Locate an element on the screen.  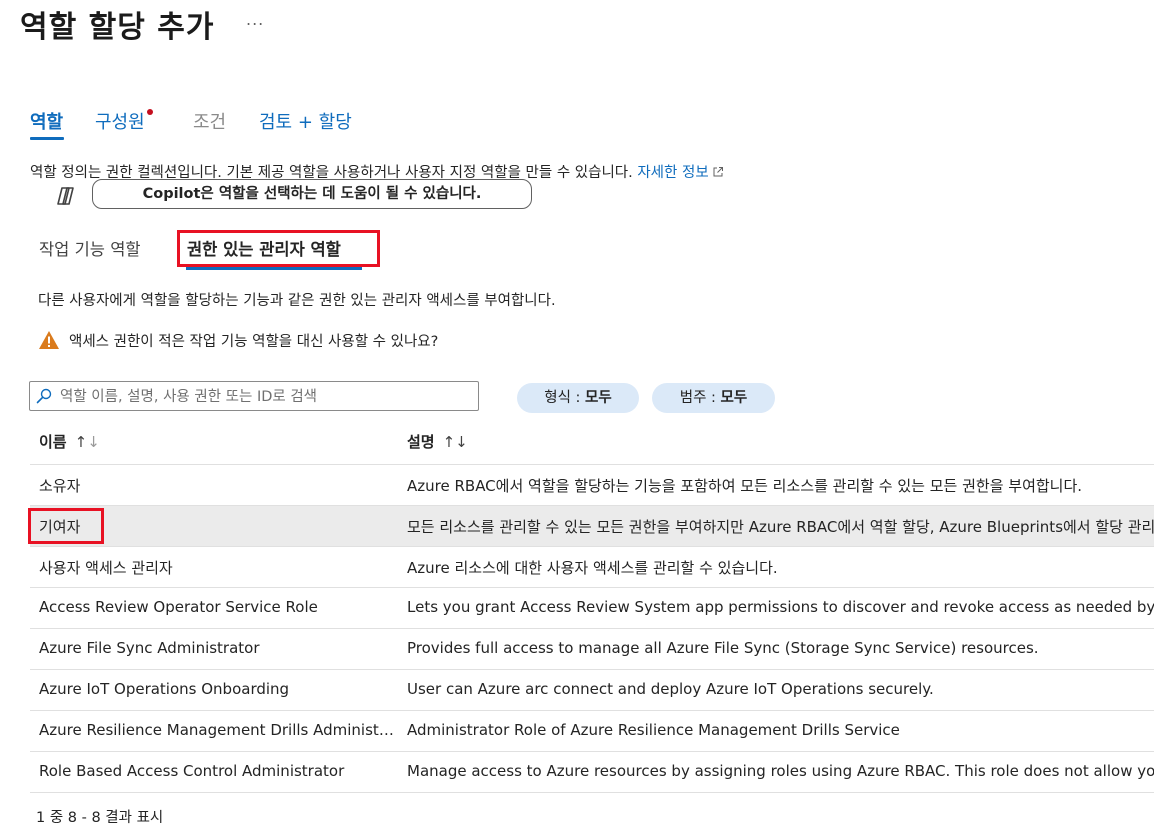
filter-type-label: 형식 : is located at coordinates (565, 398).